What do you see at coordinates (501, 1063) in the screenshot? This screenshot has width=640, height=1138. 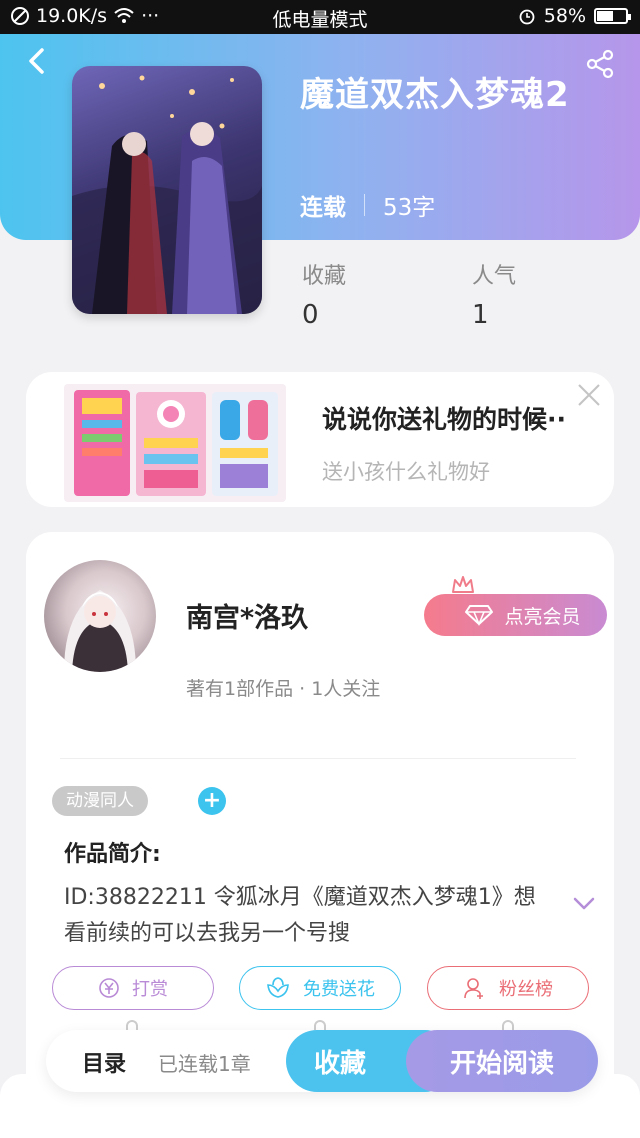 I see `start-reading-label: 开始阅读` at bounding box center [501, 1063].